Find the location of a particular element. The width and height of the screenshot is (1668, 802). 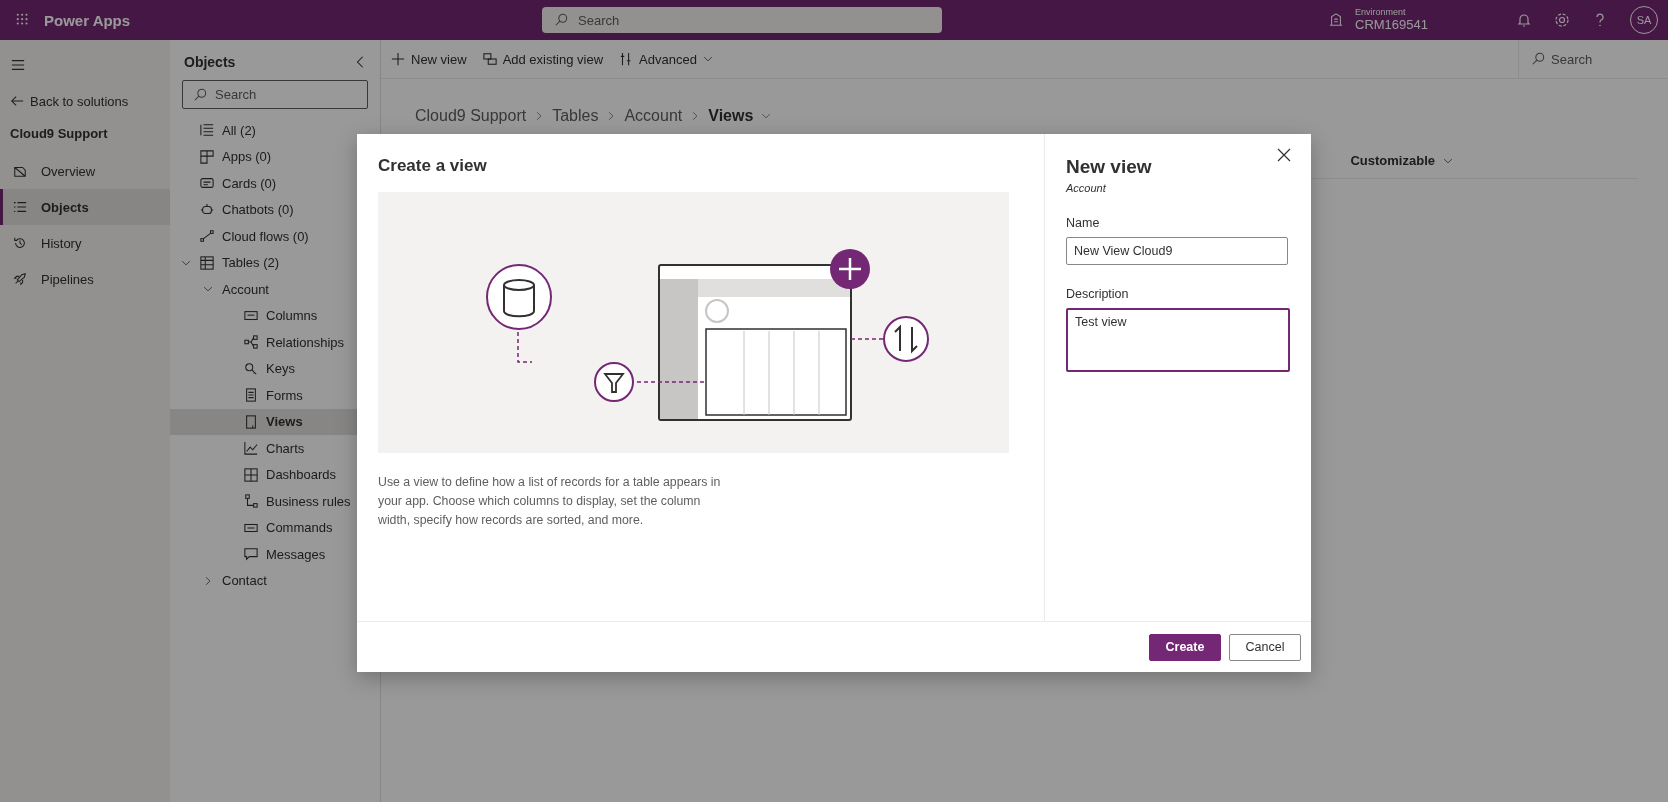

tree-item: Dashboards is located at coordinates (275, 474).